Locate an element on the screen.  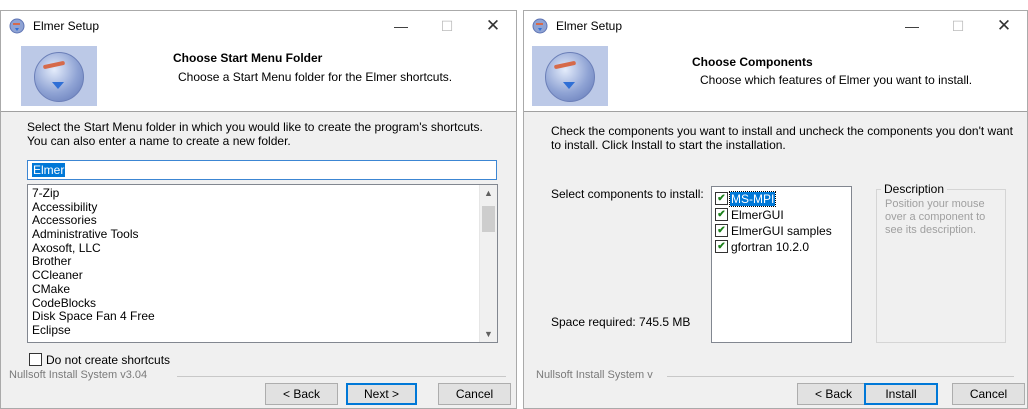
description-title: Description is located at coordinates (914, 189).